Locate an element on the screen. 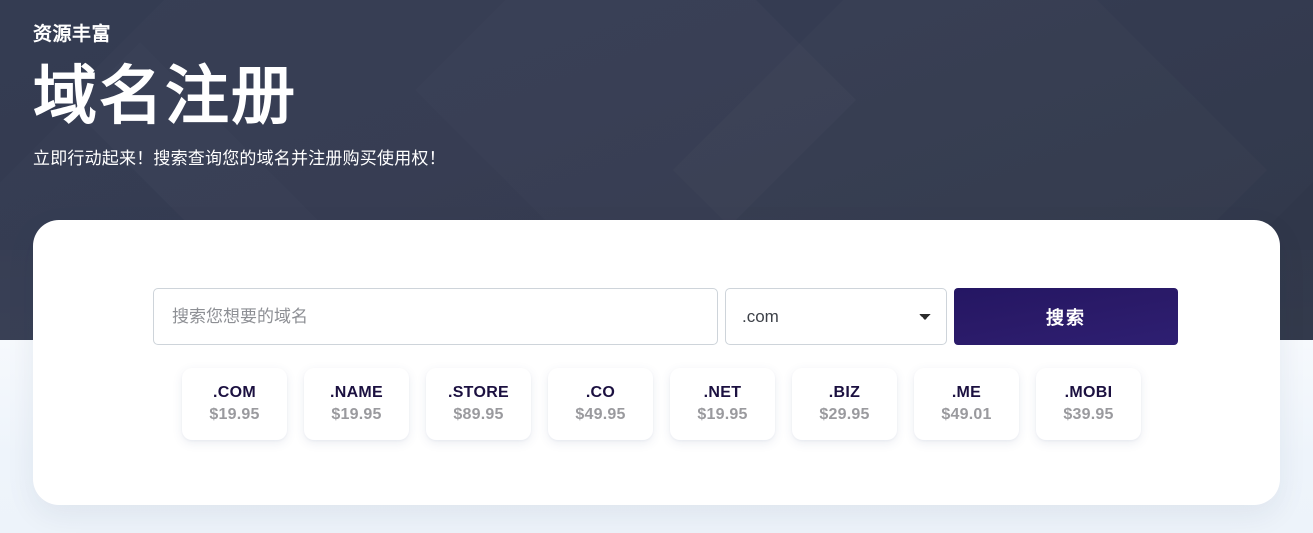 This screenshot has width=1313, height=533. tld-price-card: .MOBI $39.95 is located at coordinates (1088, 404).